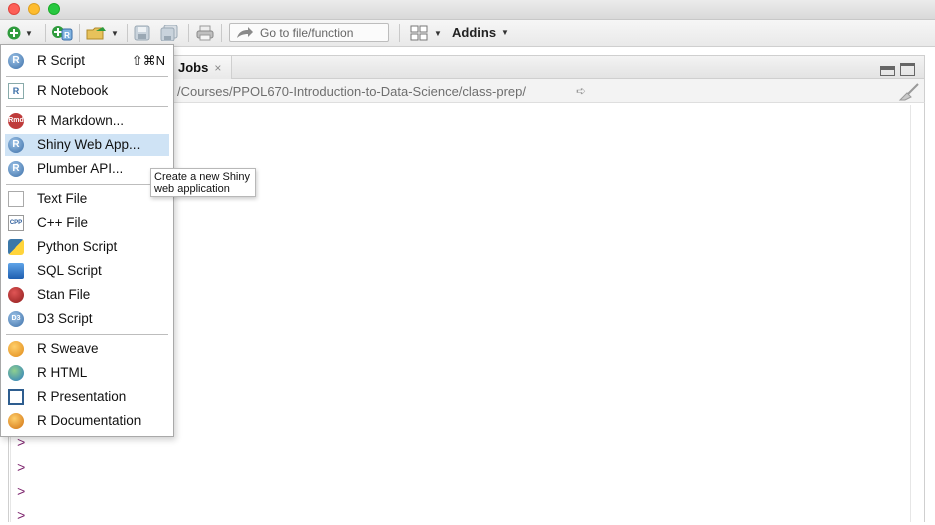 The width and height of the screenshot is (935, 525). I want to click on save-all-icon, so click(169, 33).